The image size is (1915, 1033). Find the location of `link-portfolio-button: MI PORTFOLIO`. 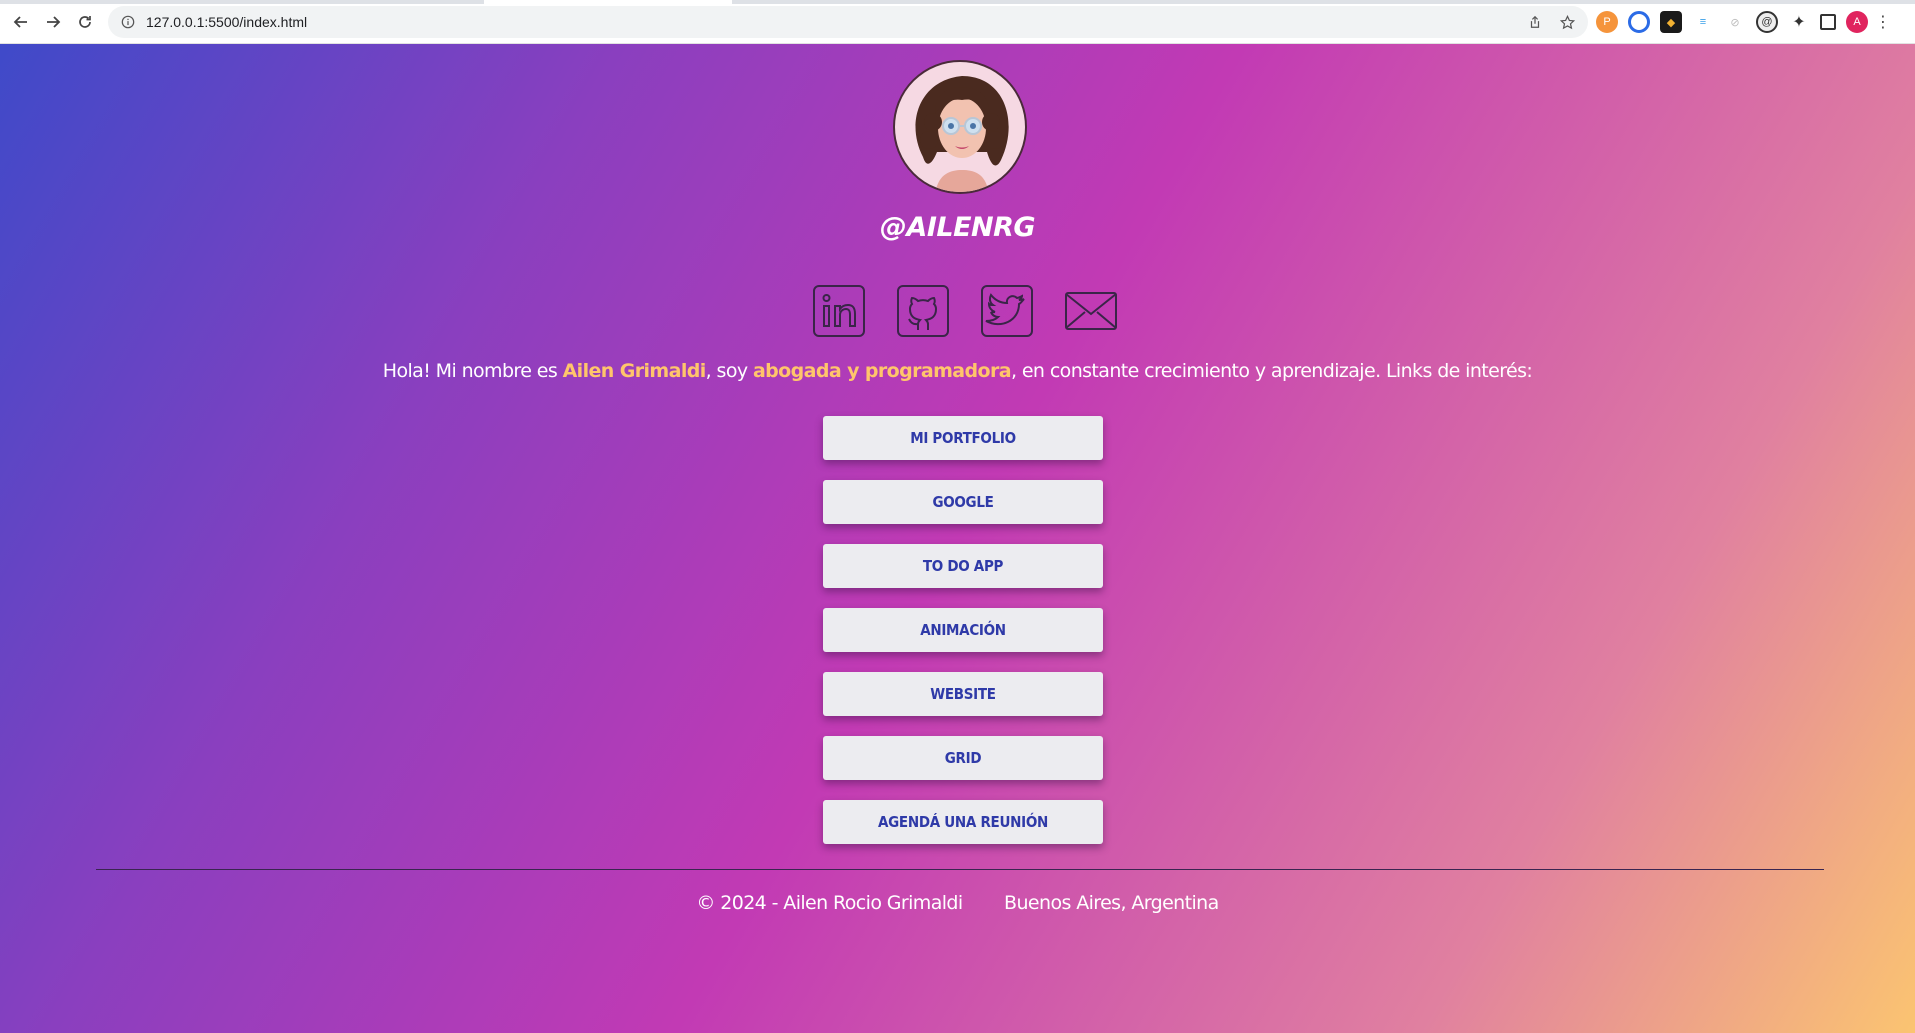

link-portfolio-button: MI PORTFOLIO is located at coordinates (963, 438).